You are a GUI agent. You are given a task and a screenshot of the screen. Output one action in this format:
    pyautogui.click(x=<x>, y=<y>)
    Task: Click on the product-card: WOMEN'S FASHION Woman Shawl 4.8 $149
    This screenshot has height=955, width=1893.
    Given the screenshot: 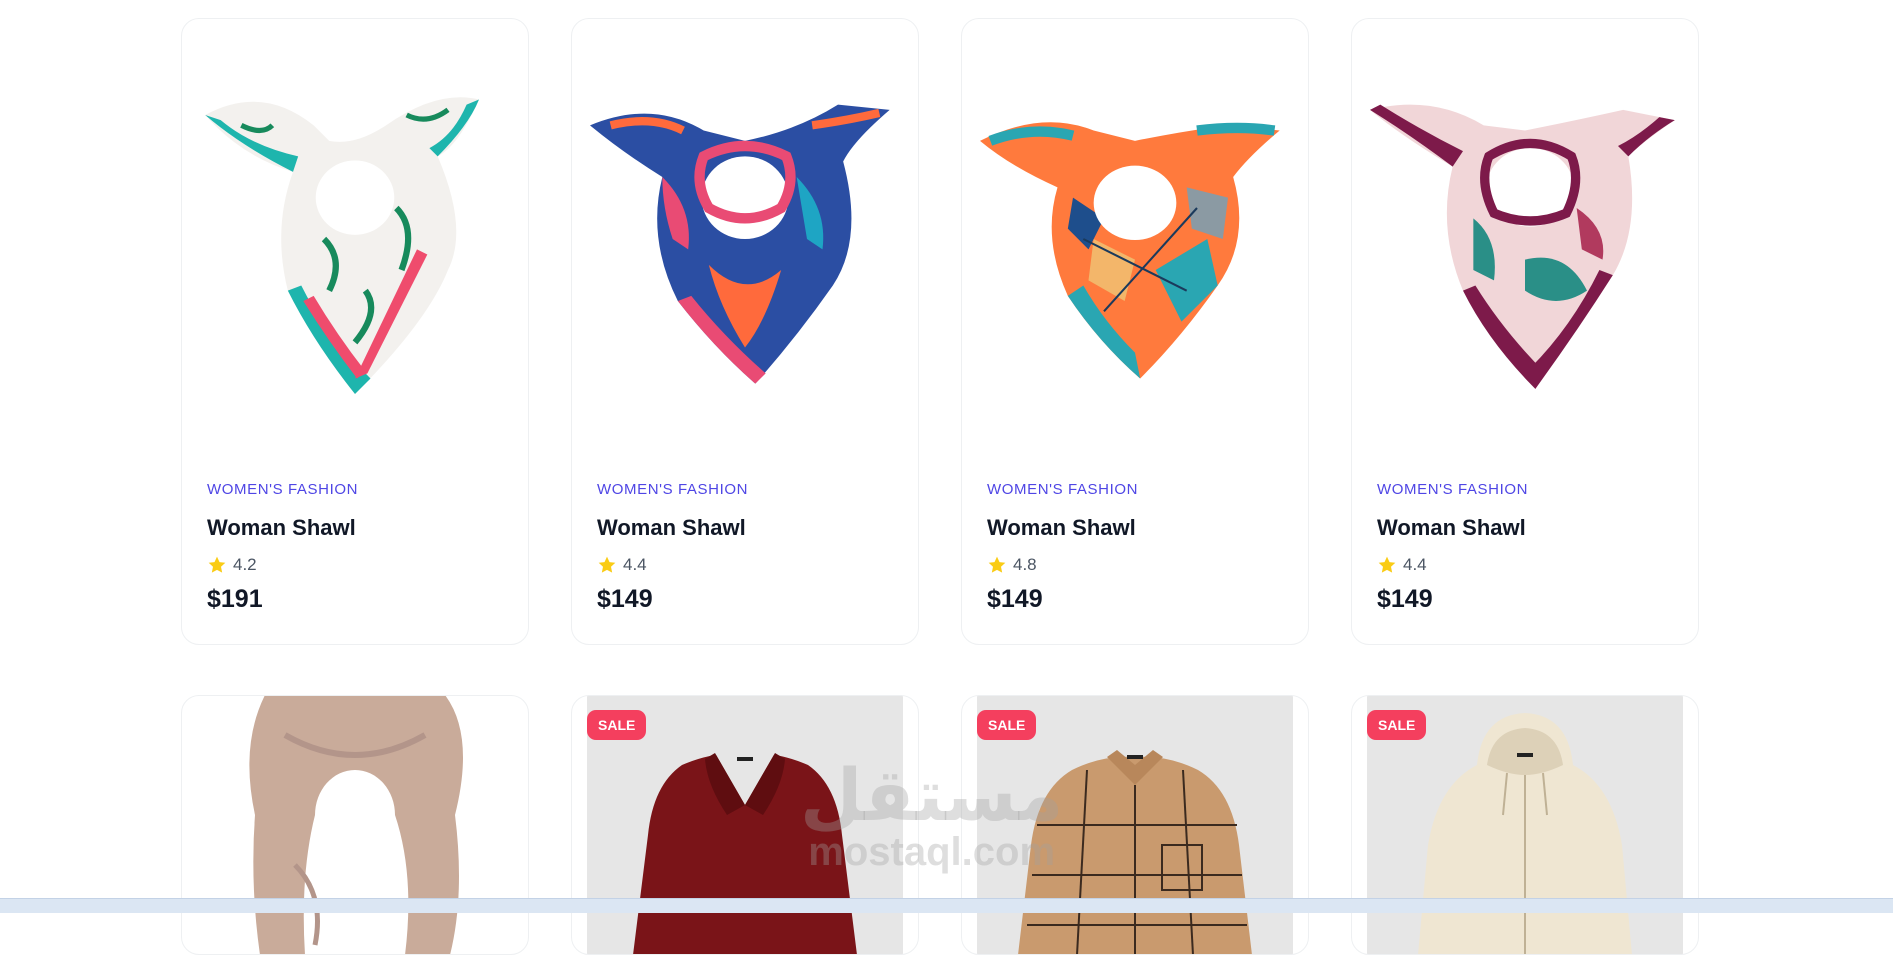 What is the action you would take?
    pyautogui.click(x=1135, y=331)
    